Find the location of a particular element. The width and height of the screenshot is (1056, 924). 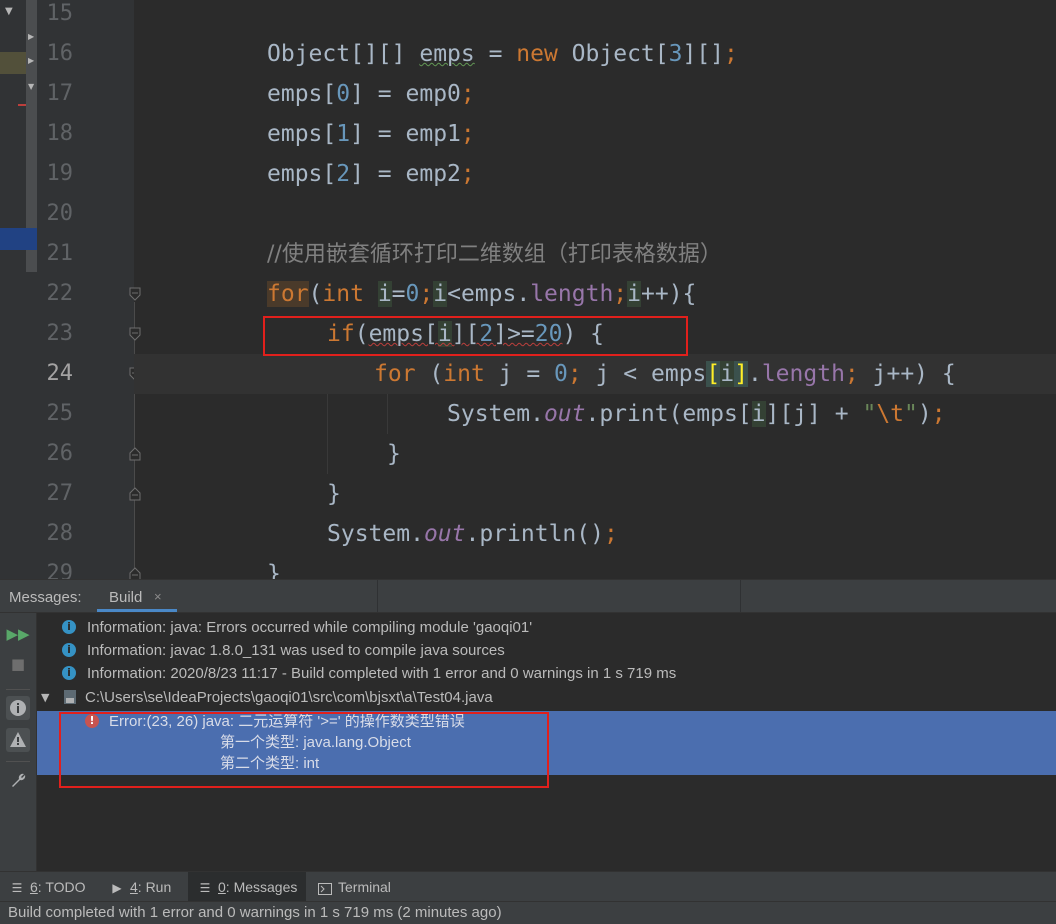

messages-label: Messages: is located at coordinates (45, 597).